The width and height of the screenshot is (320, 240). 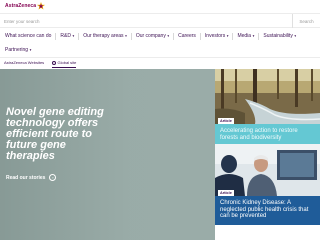 I want to click on nav-item-partnering: Partnering ▾, so click(x=18, y=50).